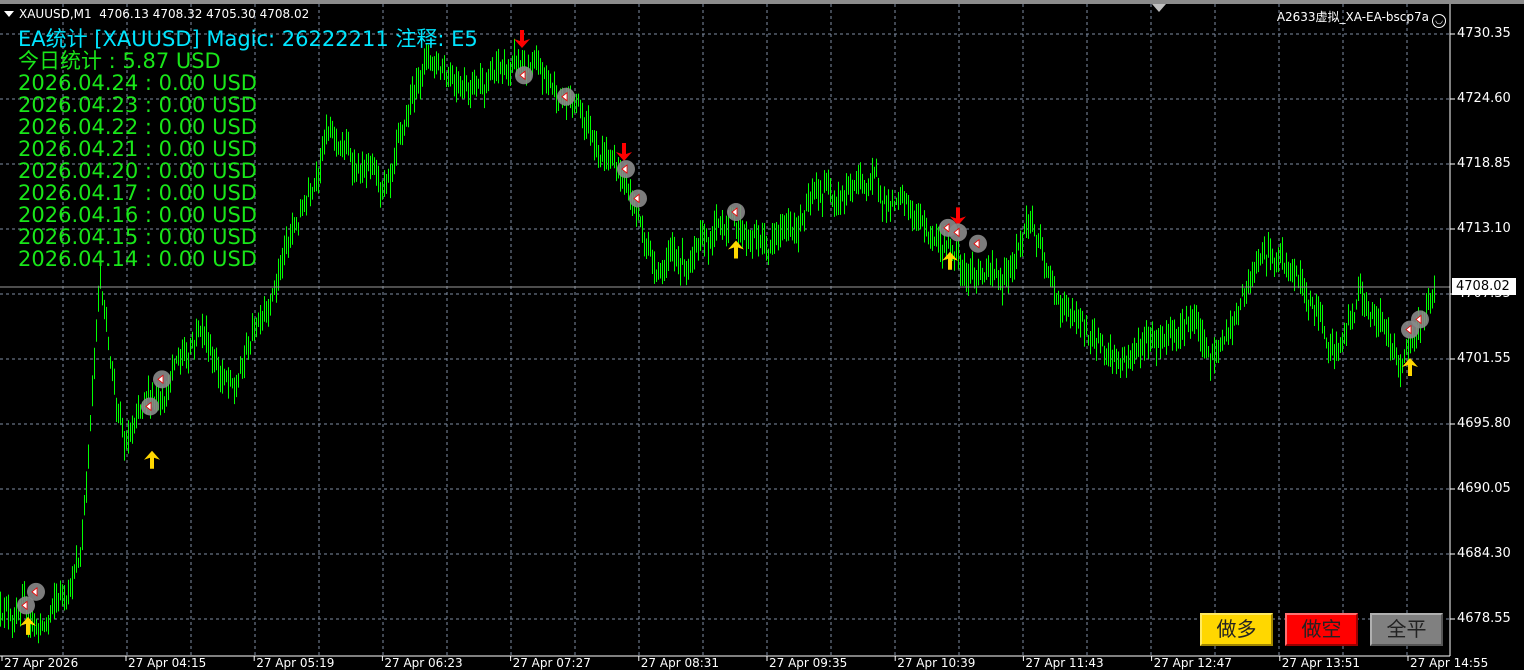  Describe the element at coordinates (137, 83) in the screenshot. I see `stats-day: 2026.04.24 : 0.00 USD` at that location.